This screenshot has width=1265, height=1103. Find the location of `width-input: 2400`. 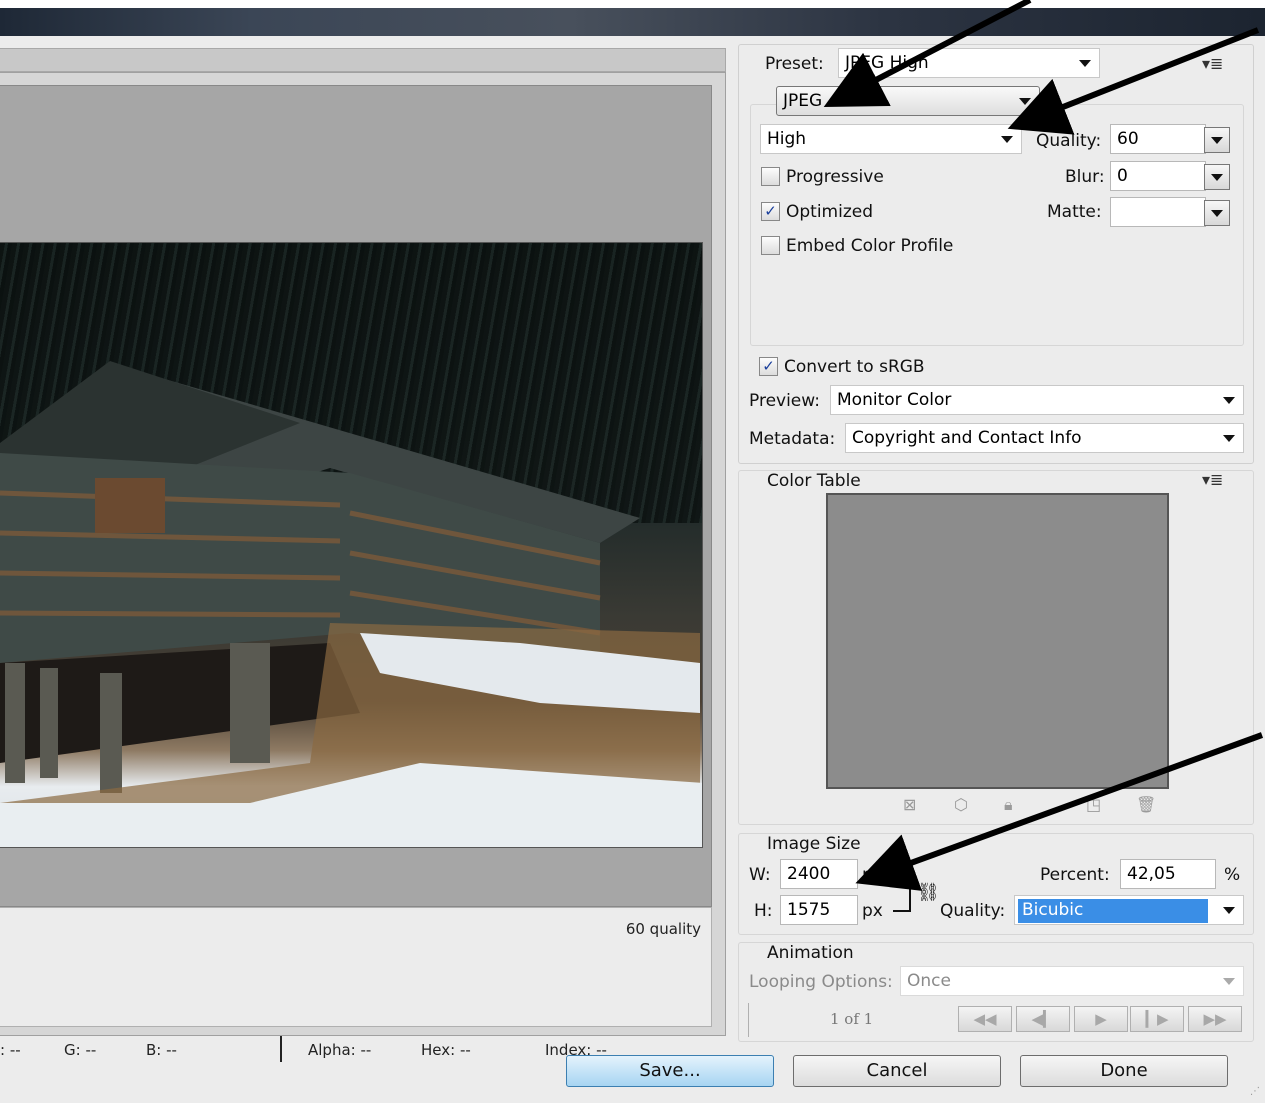

width-input: 2400 is located at coordinates (819, 874).